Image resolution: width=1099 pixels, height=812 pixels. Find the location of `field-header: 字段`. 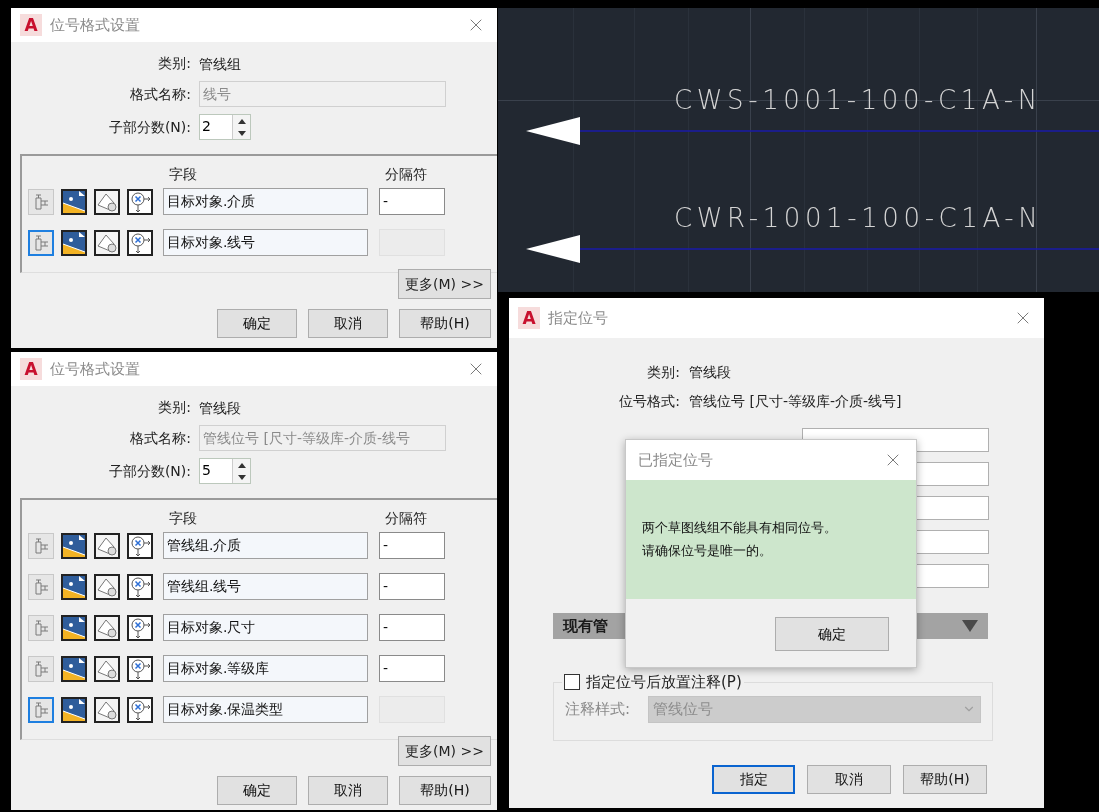

field-header: 字段 is located at coordinates (183, 174).